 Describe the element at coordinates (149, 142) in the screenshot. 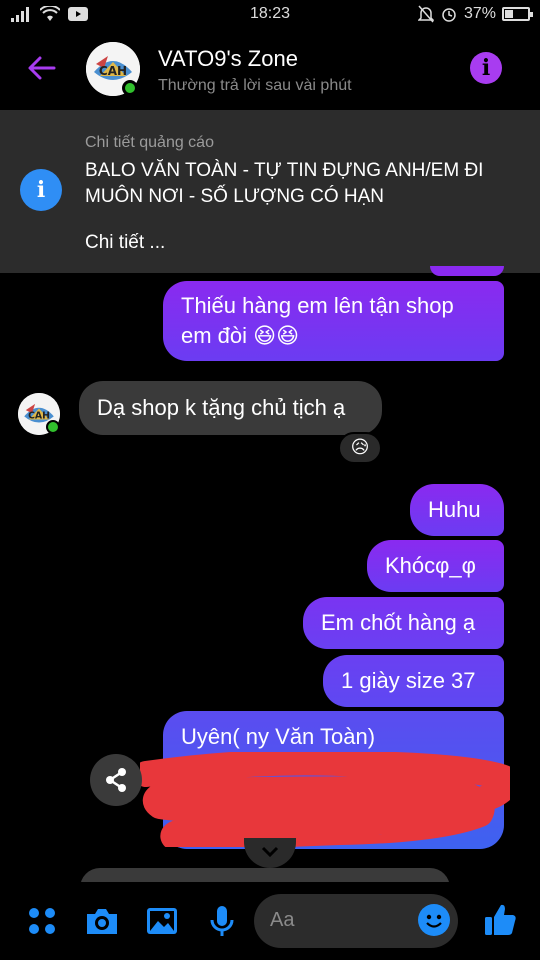

I see `ad-label: Chi tiết quảng cáo` at that location.